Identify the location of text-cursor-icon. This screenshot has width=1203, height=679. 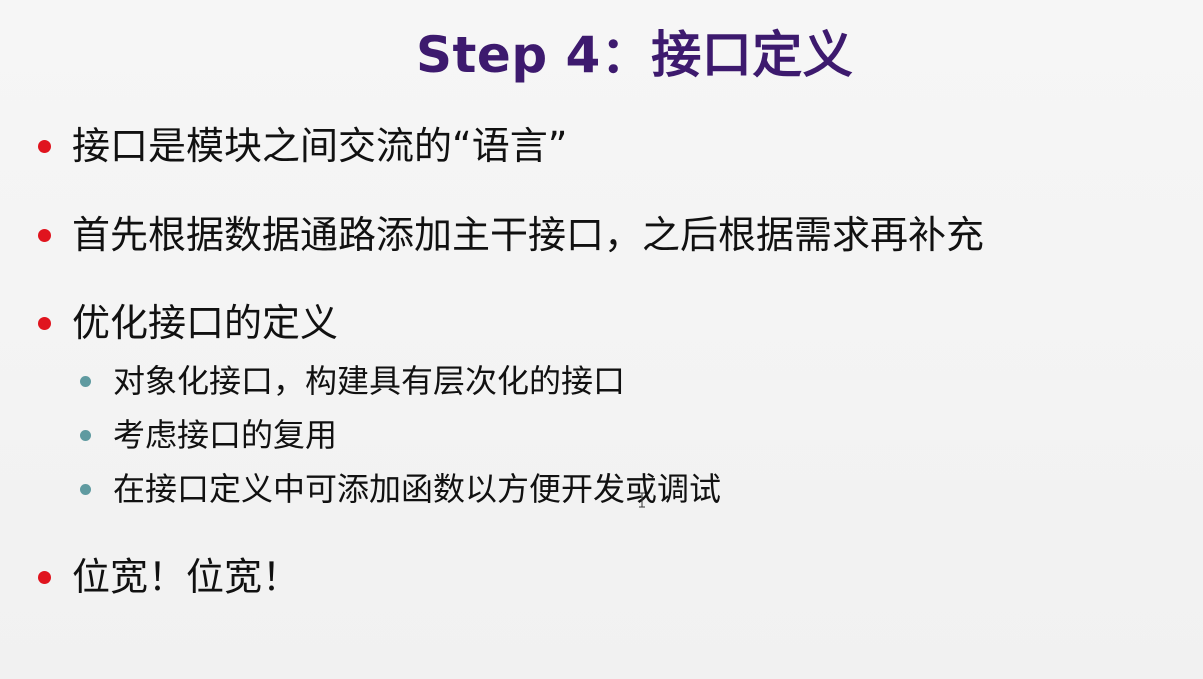
(642, 500).